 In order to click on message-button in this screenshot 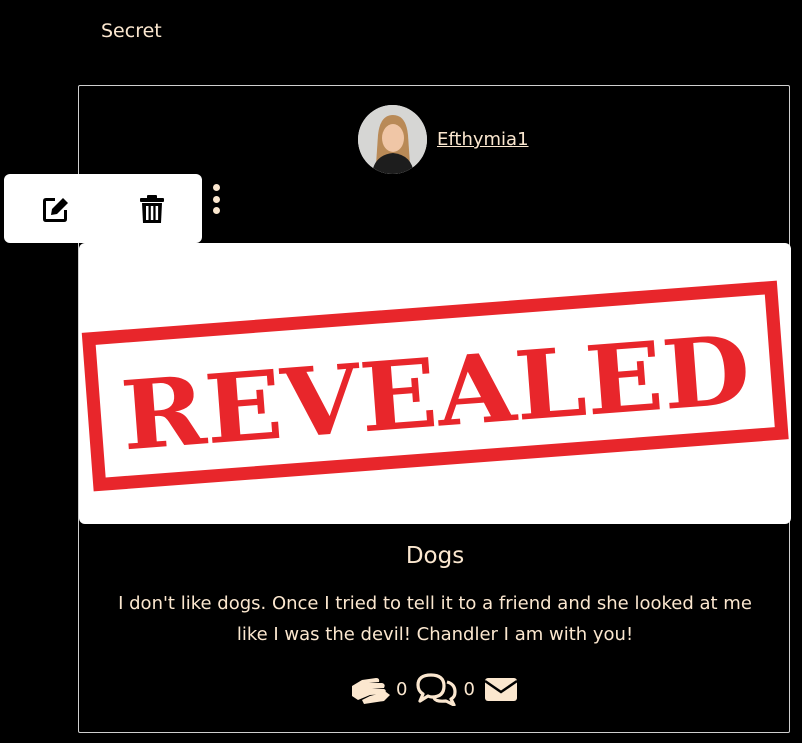, I will do `click(501, 689)`.